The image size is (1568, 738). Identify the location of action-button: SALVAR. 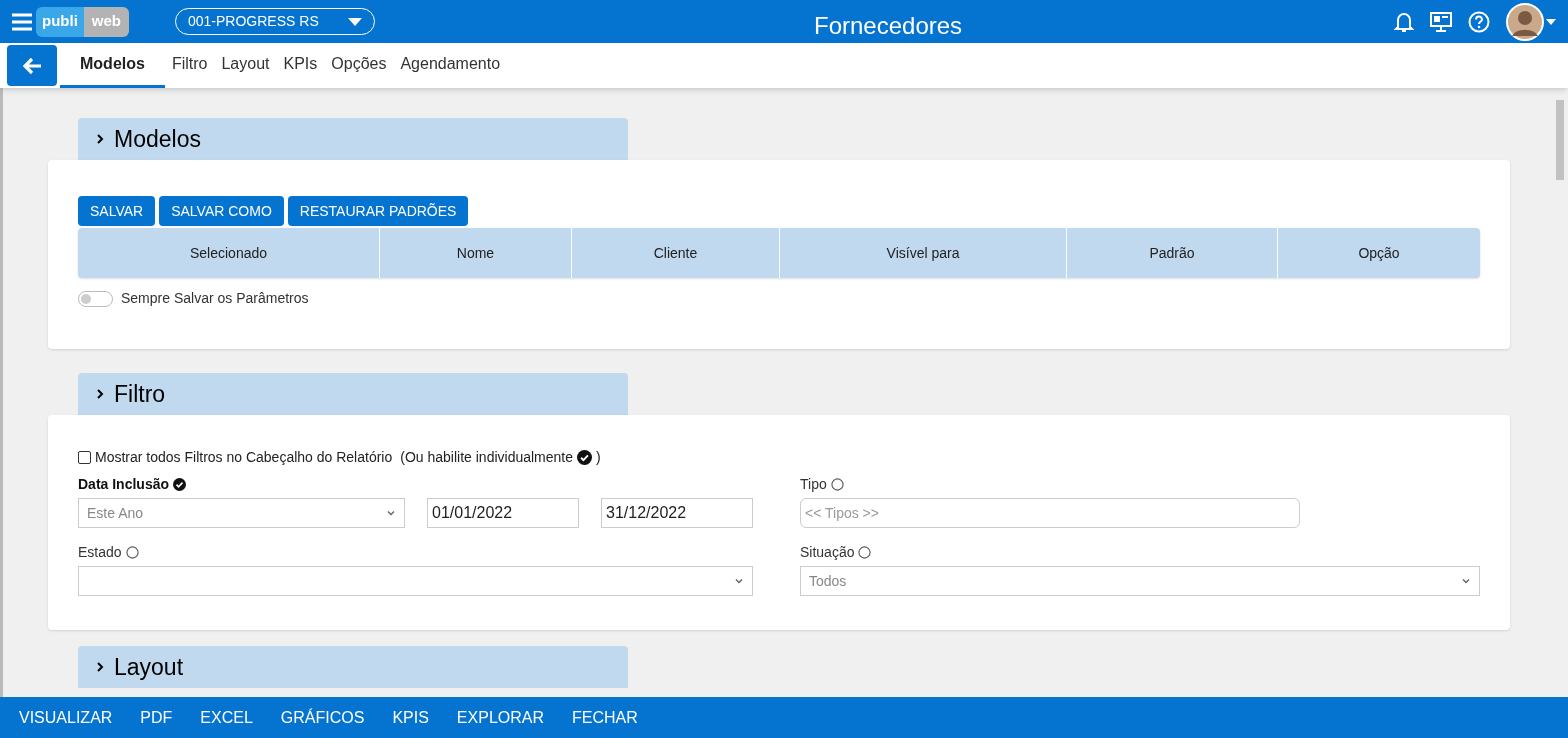
(117, 211).